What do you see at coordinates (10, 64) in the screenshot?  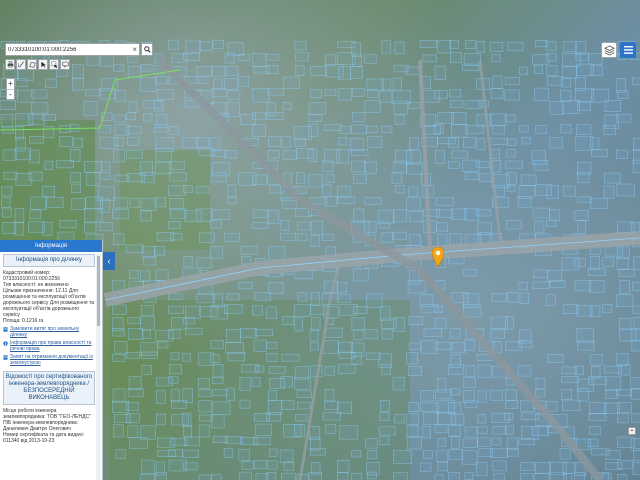 I see `print-button` at bounding box center [10, 64].